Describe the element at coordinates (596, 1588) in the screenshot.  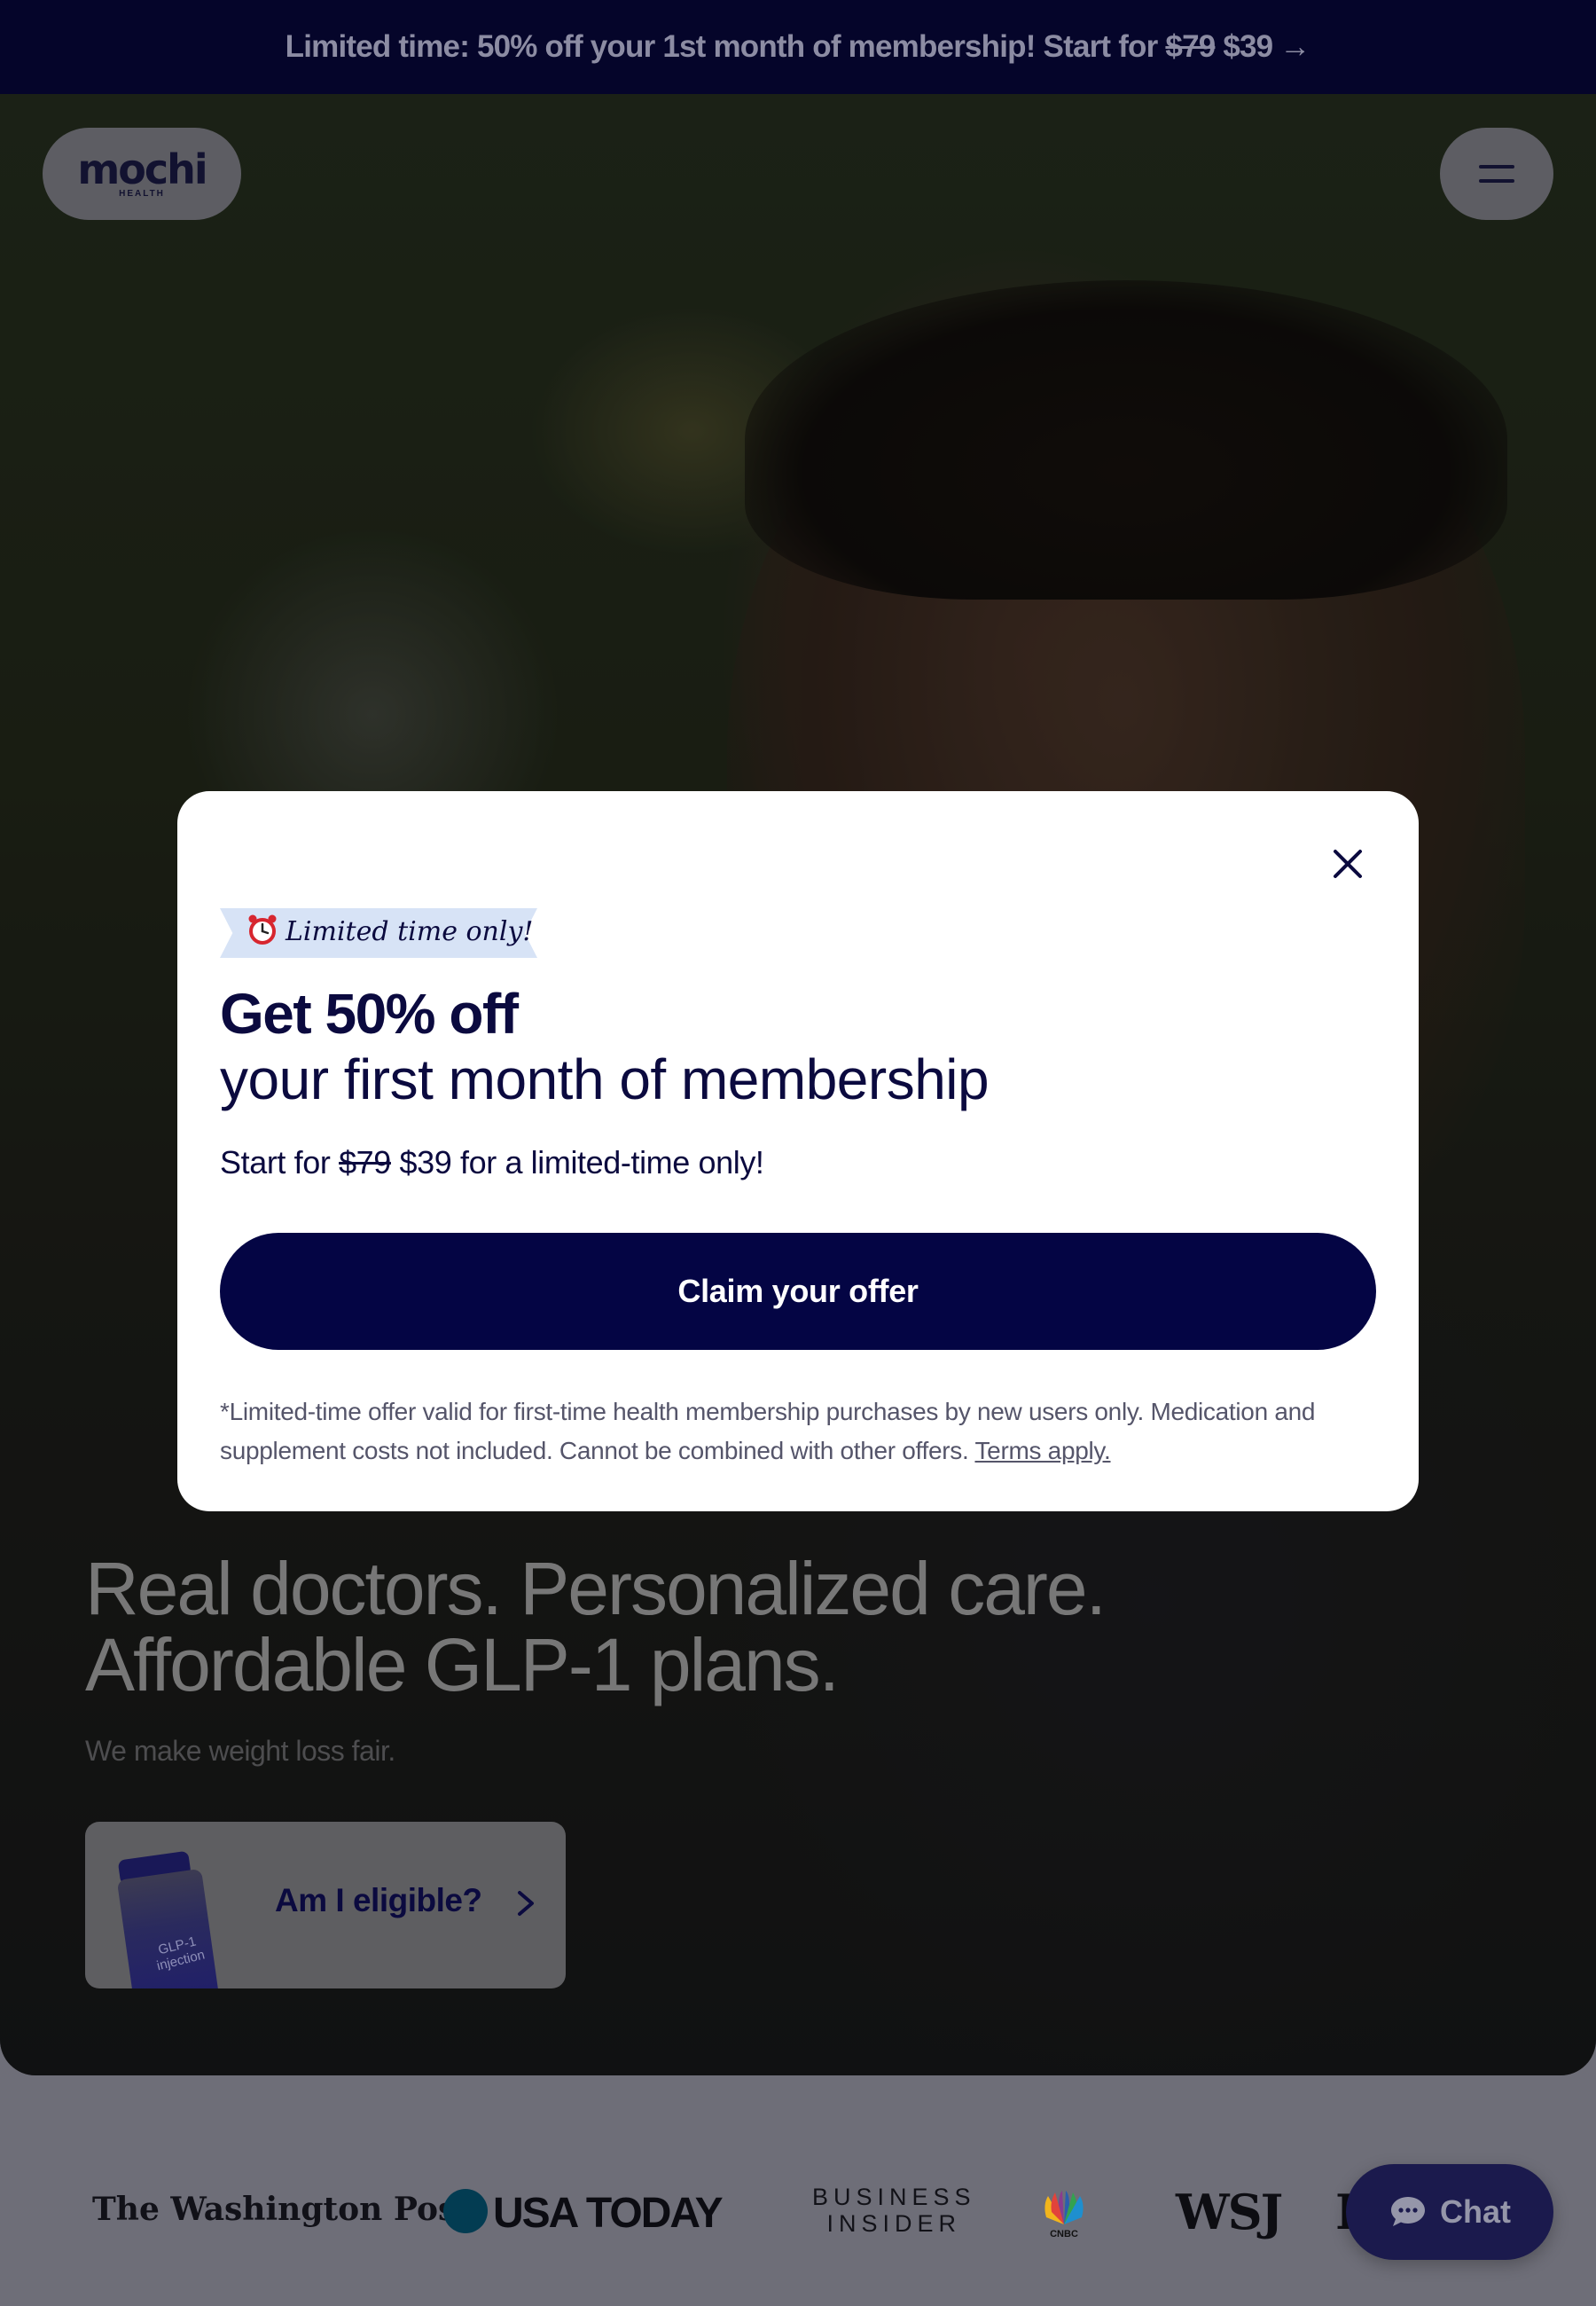
I see `hero-headline-line1: Real doctors. Personalized care.` at that location.